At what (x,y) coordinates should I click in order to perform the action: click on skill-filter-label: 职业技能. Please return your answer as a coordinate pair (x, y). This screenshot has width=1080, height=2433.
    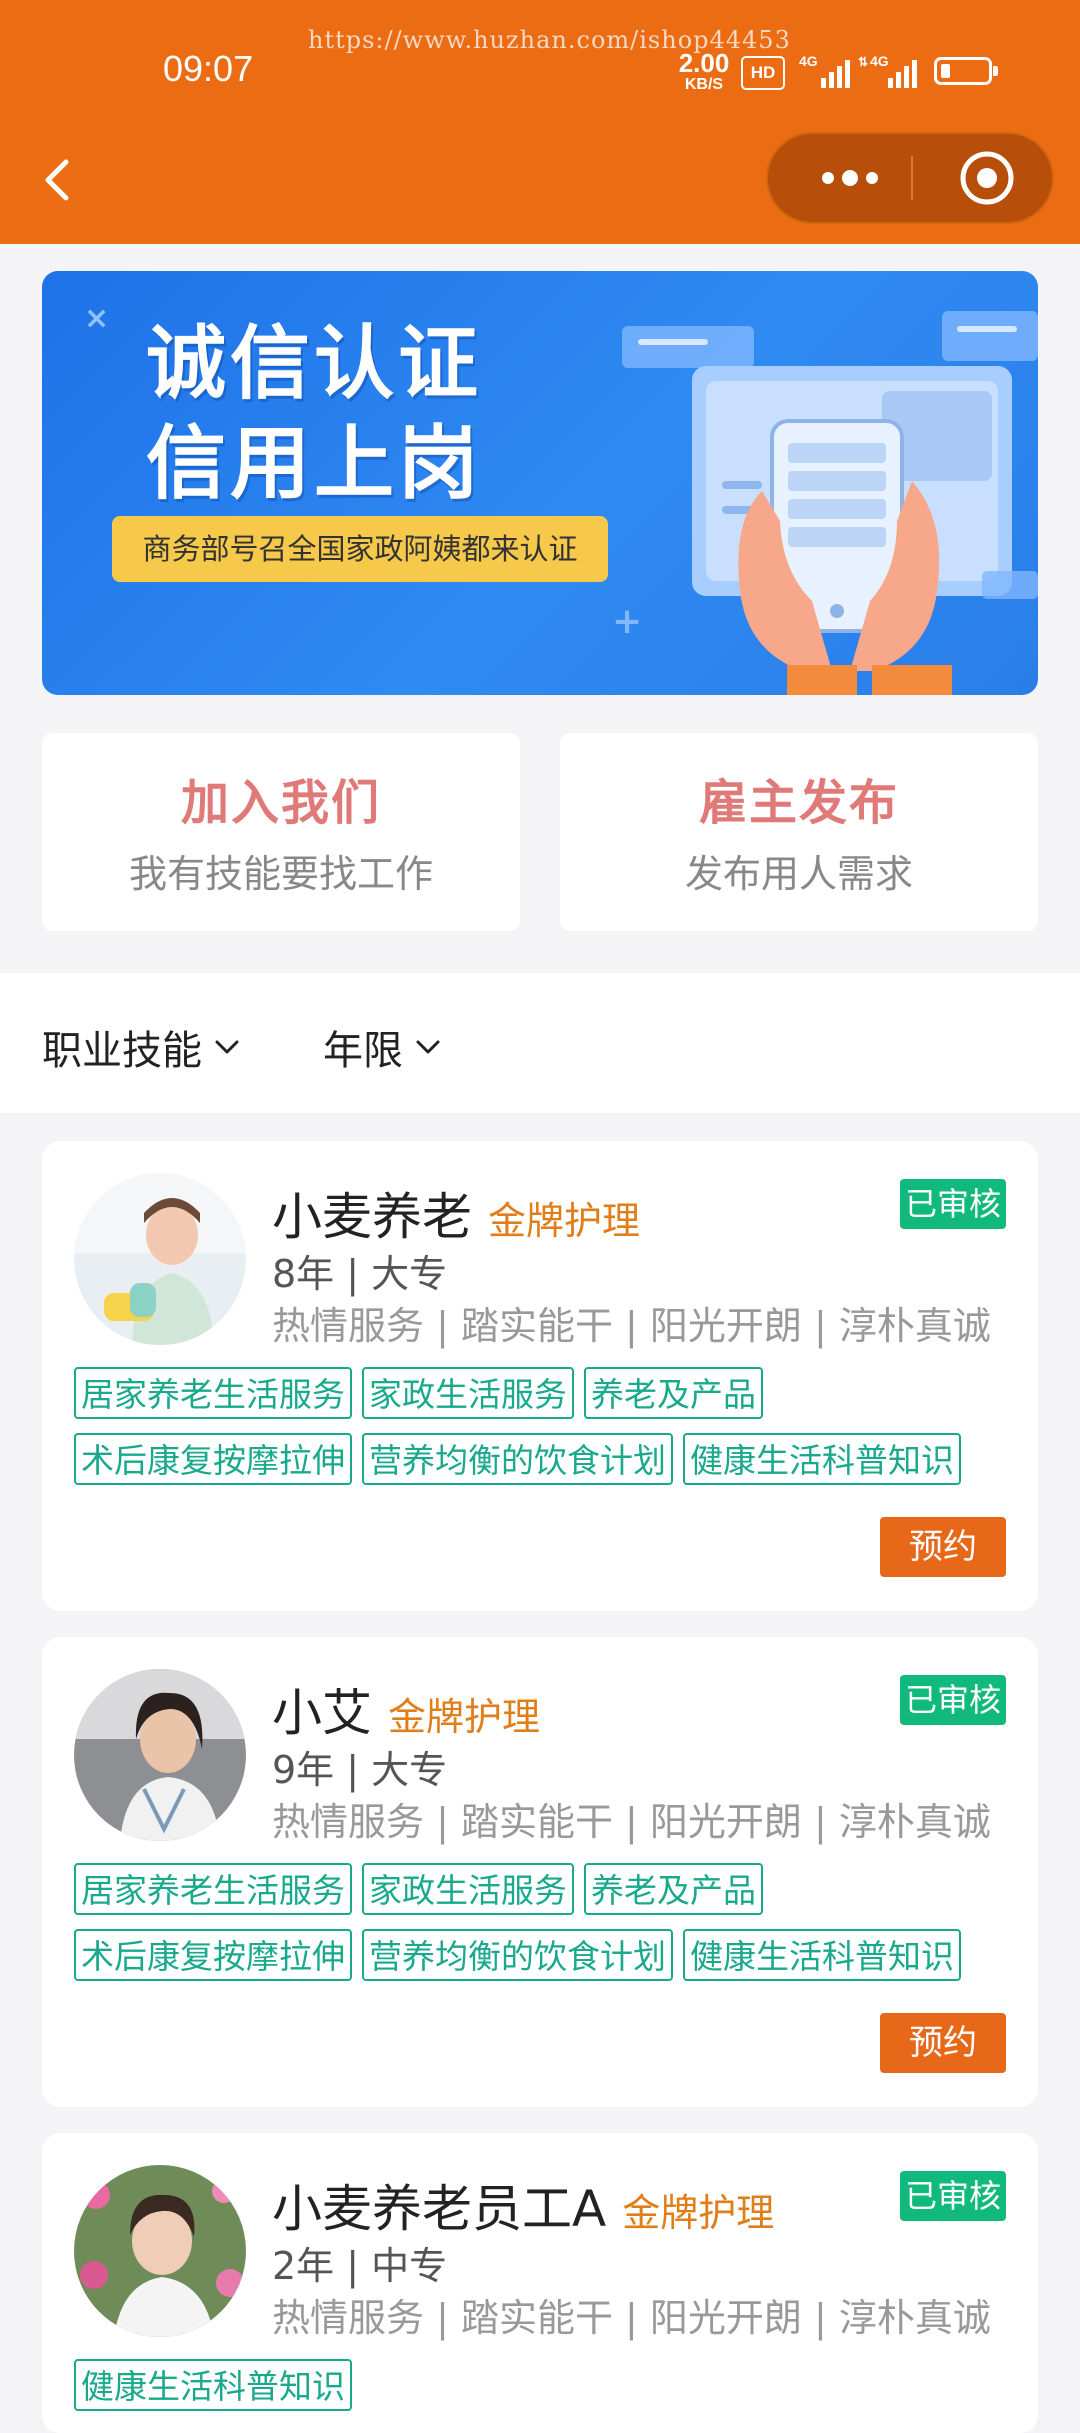
    Looking at the image, I should click on (122, 1051).